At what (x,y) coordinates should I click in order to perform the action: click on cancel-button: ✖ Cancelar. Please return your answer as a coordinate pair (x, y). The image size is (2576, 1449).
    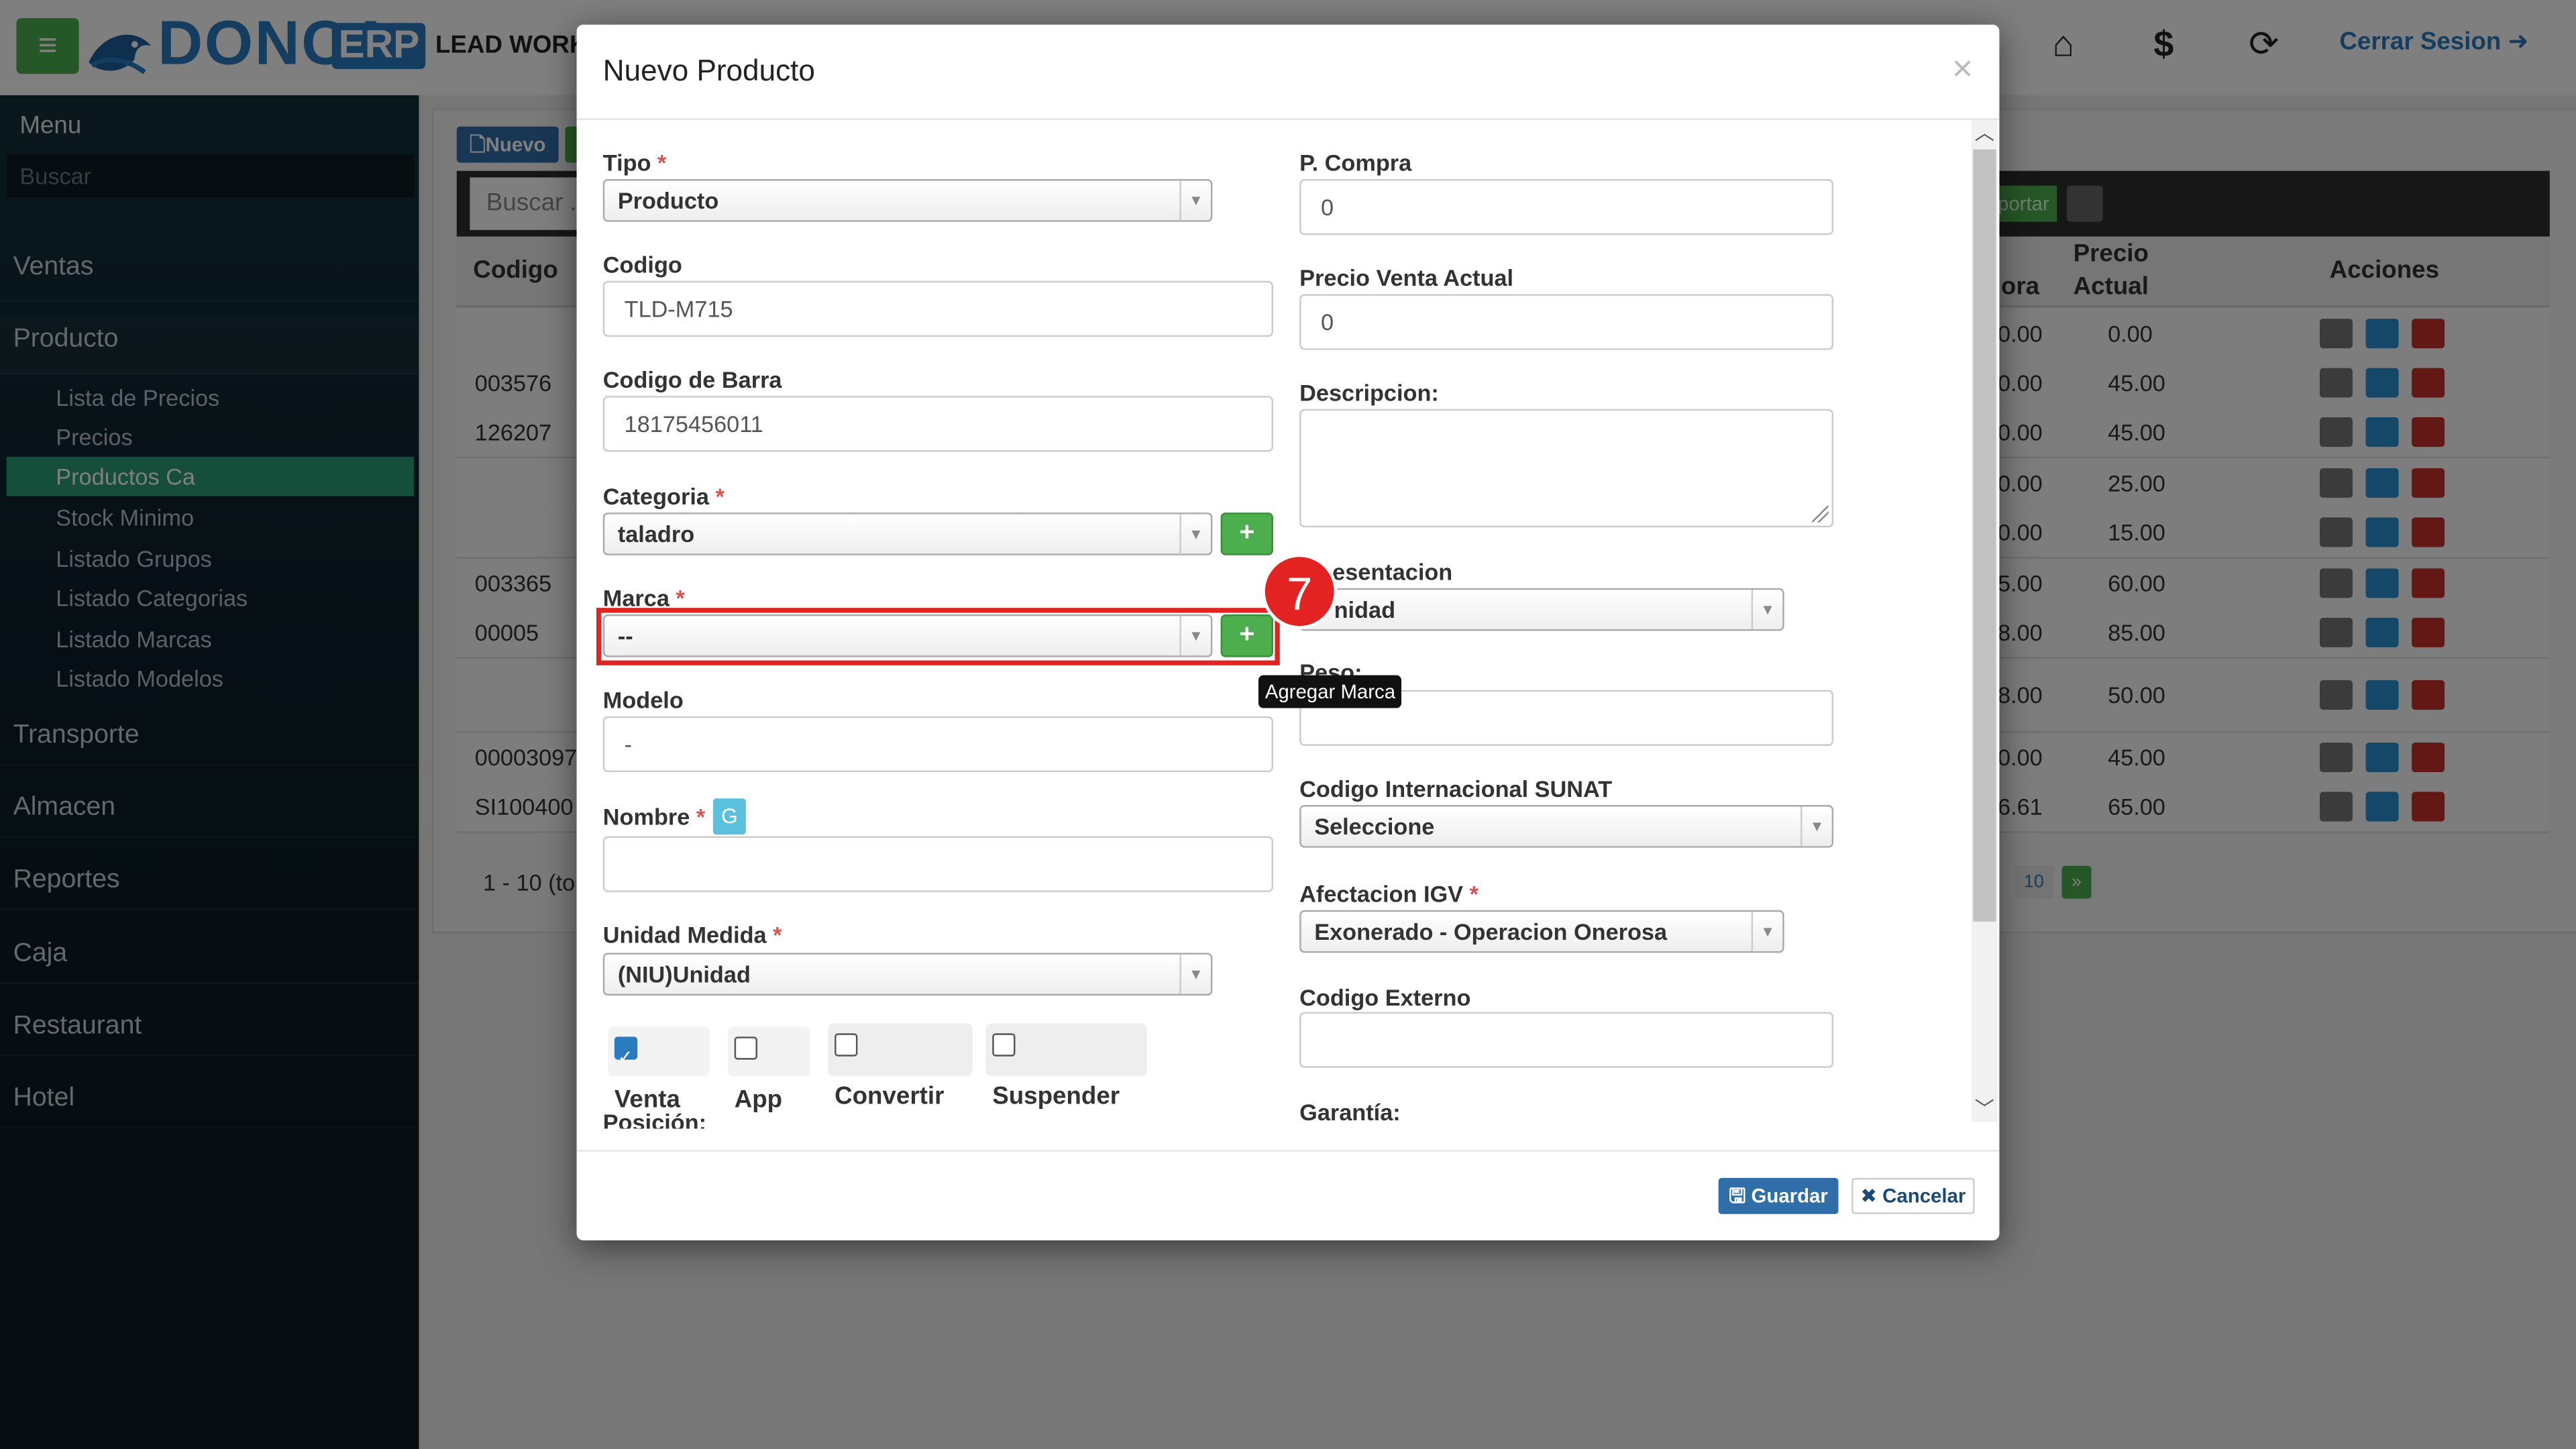
    Looking at the image, I should click on (1913, 1195).